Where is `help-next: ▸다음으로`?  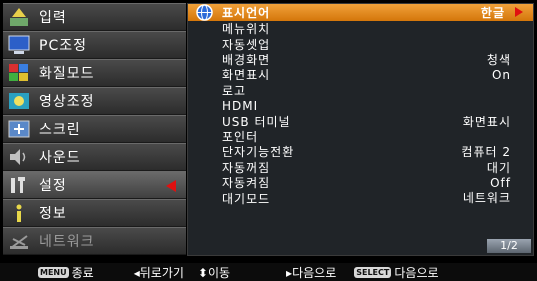
help-next: ▸다음으로 is located at coordinates (311, 272).